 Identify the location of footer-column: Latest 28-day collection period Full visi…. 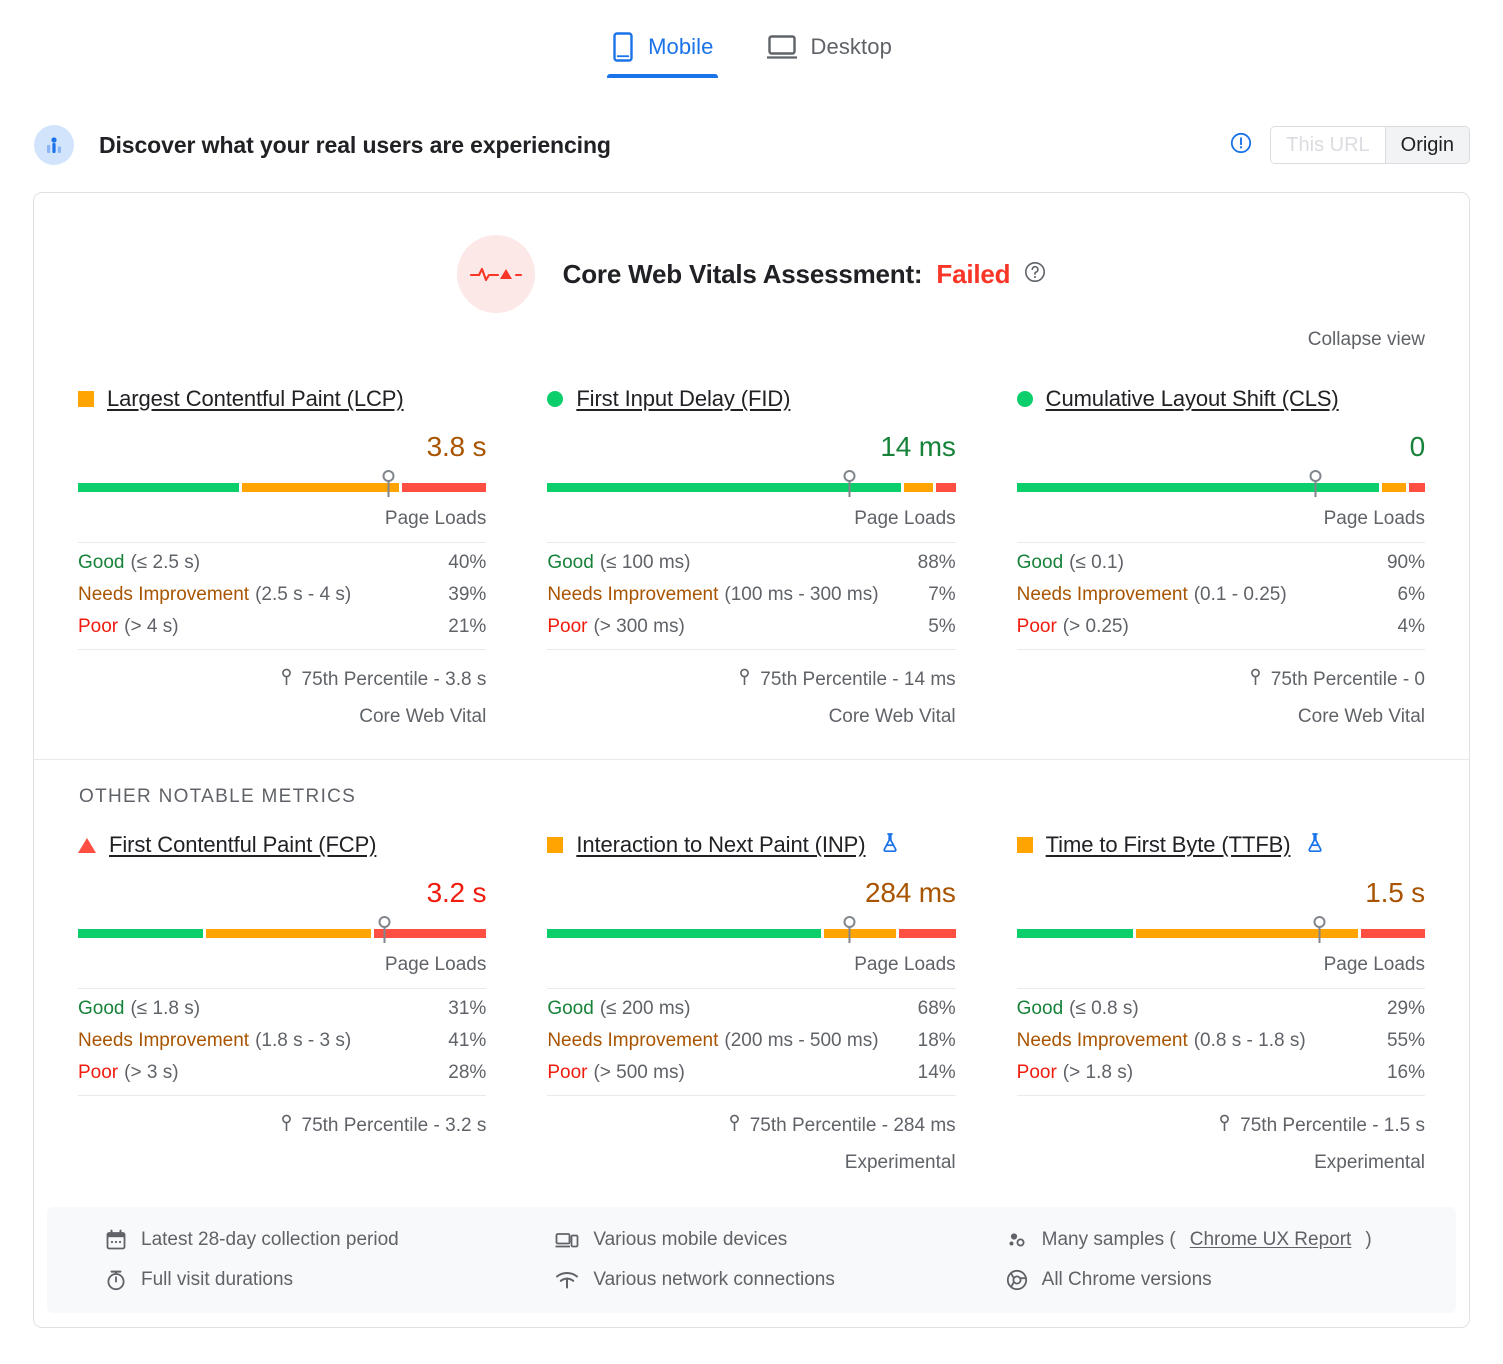
(330, 1260).